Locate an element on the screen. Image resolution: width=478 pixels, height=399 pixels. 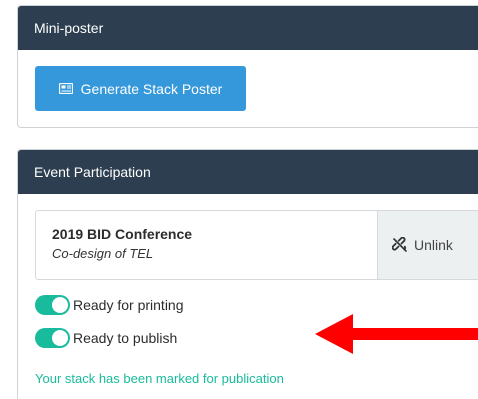
ready-for-printing-toggle is located at coordinates (52, 305).